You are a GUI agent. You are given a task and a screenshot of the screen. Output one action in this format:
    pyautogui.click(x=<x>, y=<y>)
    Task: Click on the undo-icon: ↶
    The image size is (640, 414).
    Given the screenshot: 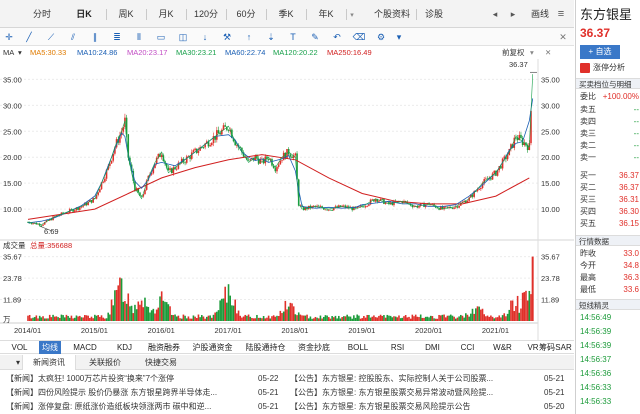 What is the action you would take?
    pyautogui.click(x=337, y=37)
    